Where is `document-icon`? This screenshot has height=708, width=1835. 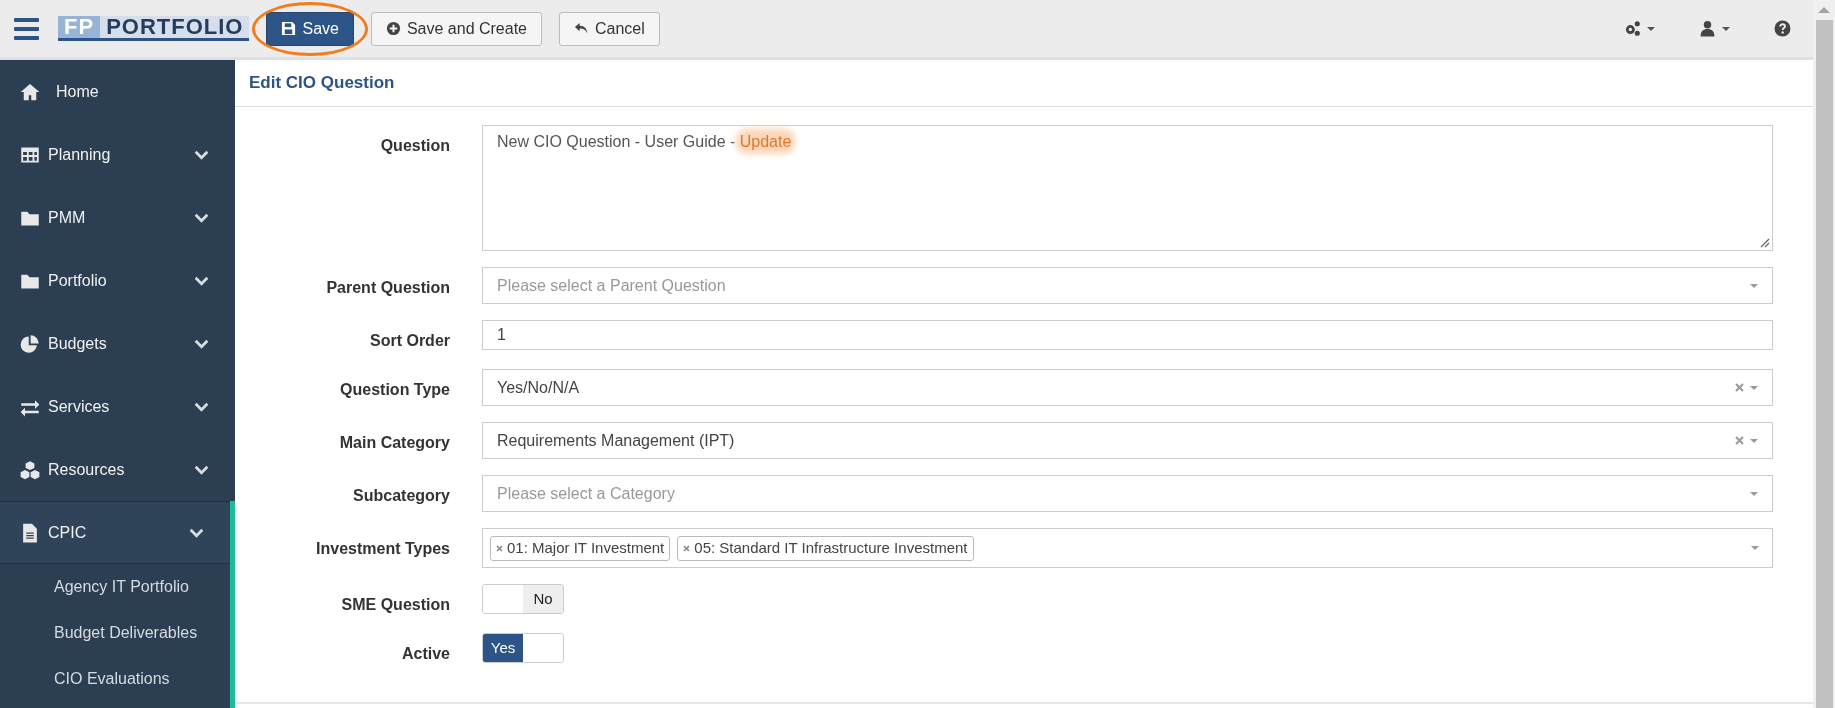
document-icon is located at coordinates (30, 532).